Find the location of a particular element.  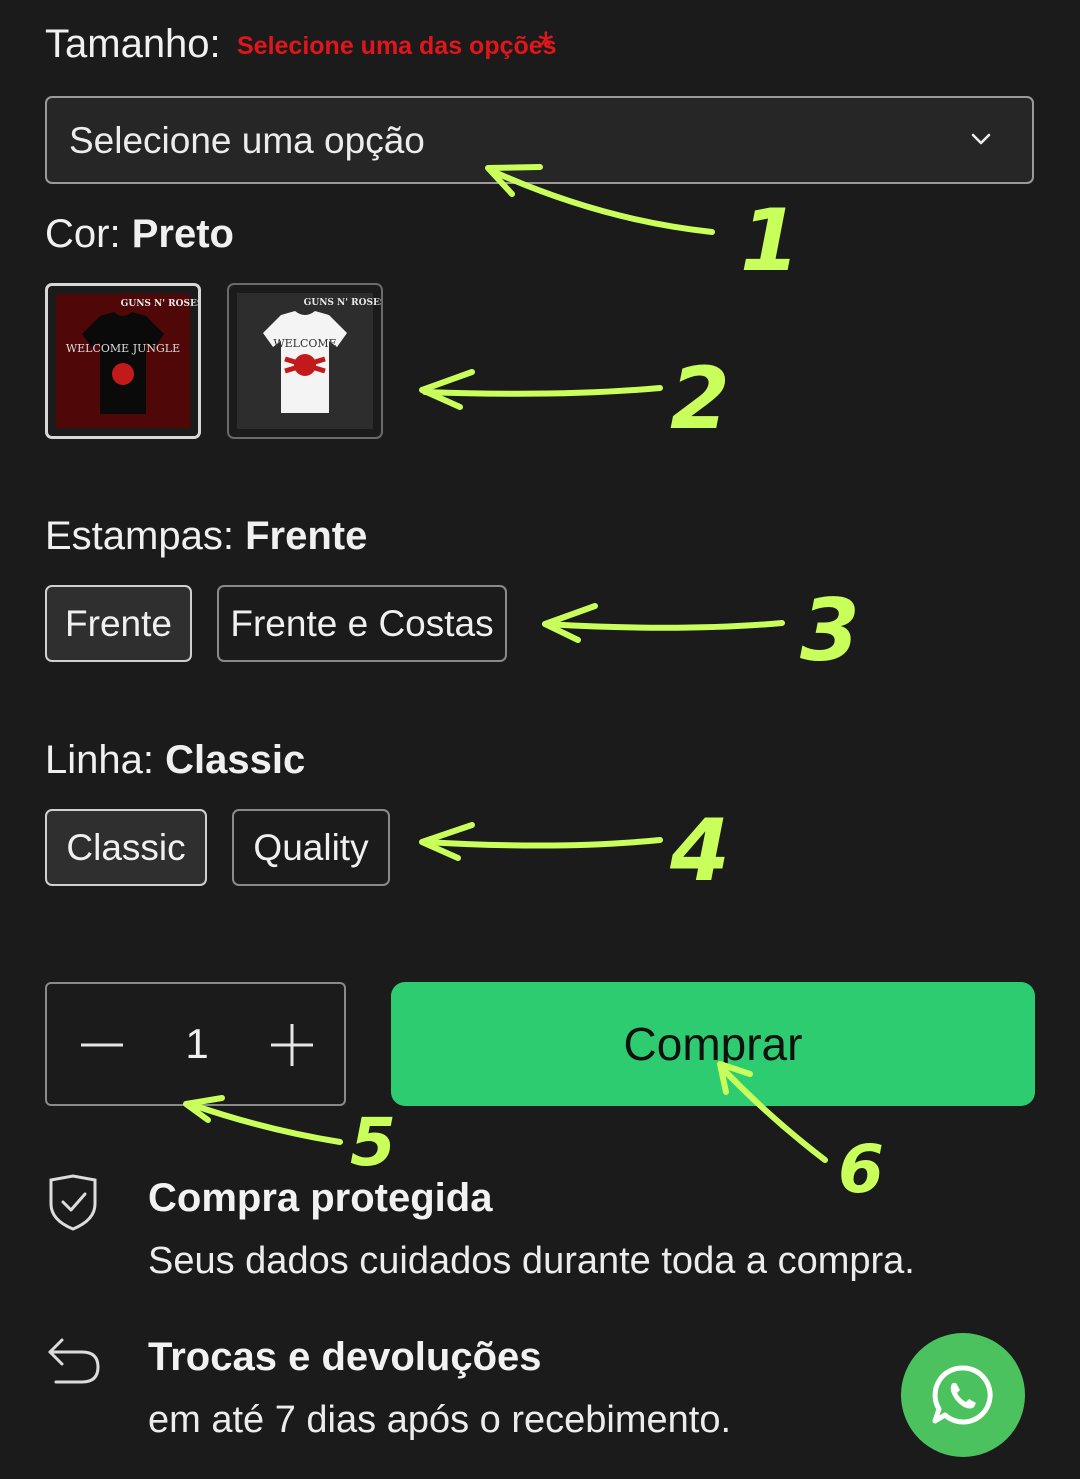

quantity-value: 1 is located at coordinates (197, 1044).